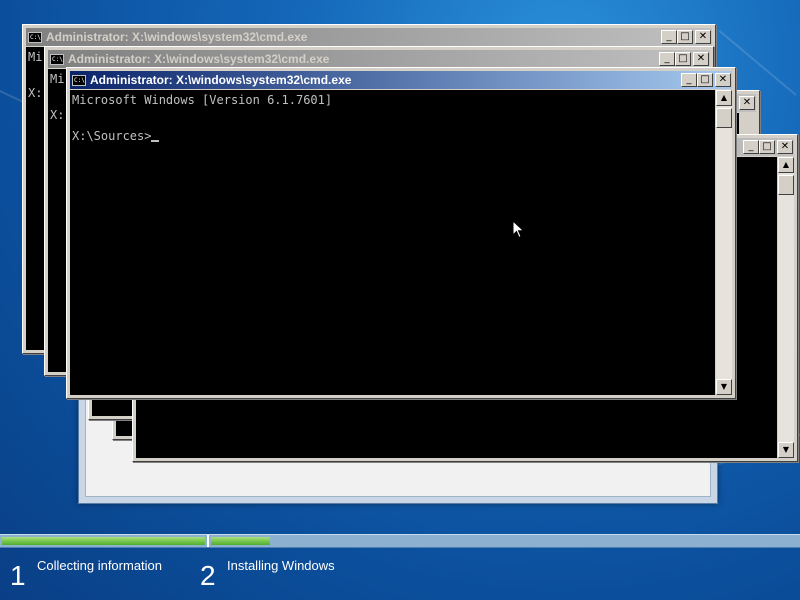  What do you see at coordinates (208, 575) in the screenshot?
I see `step-number: 2` at bounding box center [208, 575].